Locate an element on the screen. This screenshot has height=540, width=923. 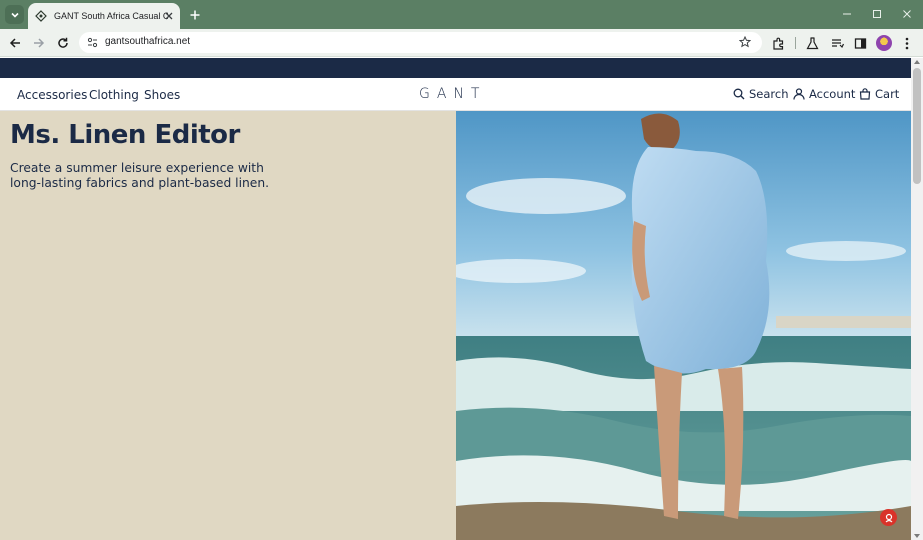
reload-icon is located at coordinates (63, 43).